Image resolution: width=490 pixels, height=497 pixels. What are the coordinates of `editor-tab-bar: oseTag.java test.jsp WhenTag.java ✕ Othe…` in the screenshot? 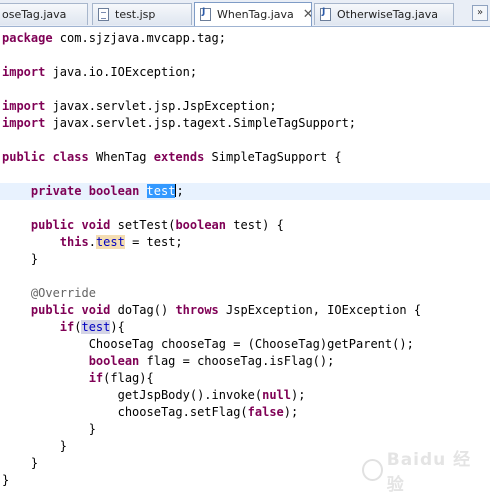 It's located at (245, 13).